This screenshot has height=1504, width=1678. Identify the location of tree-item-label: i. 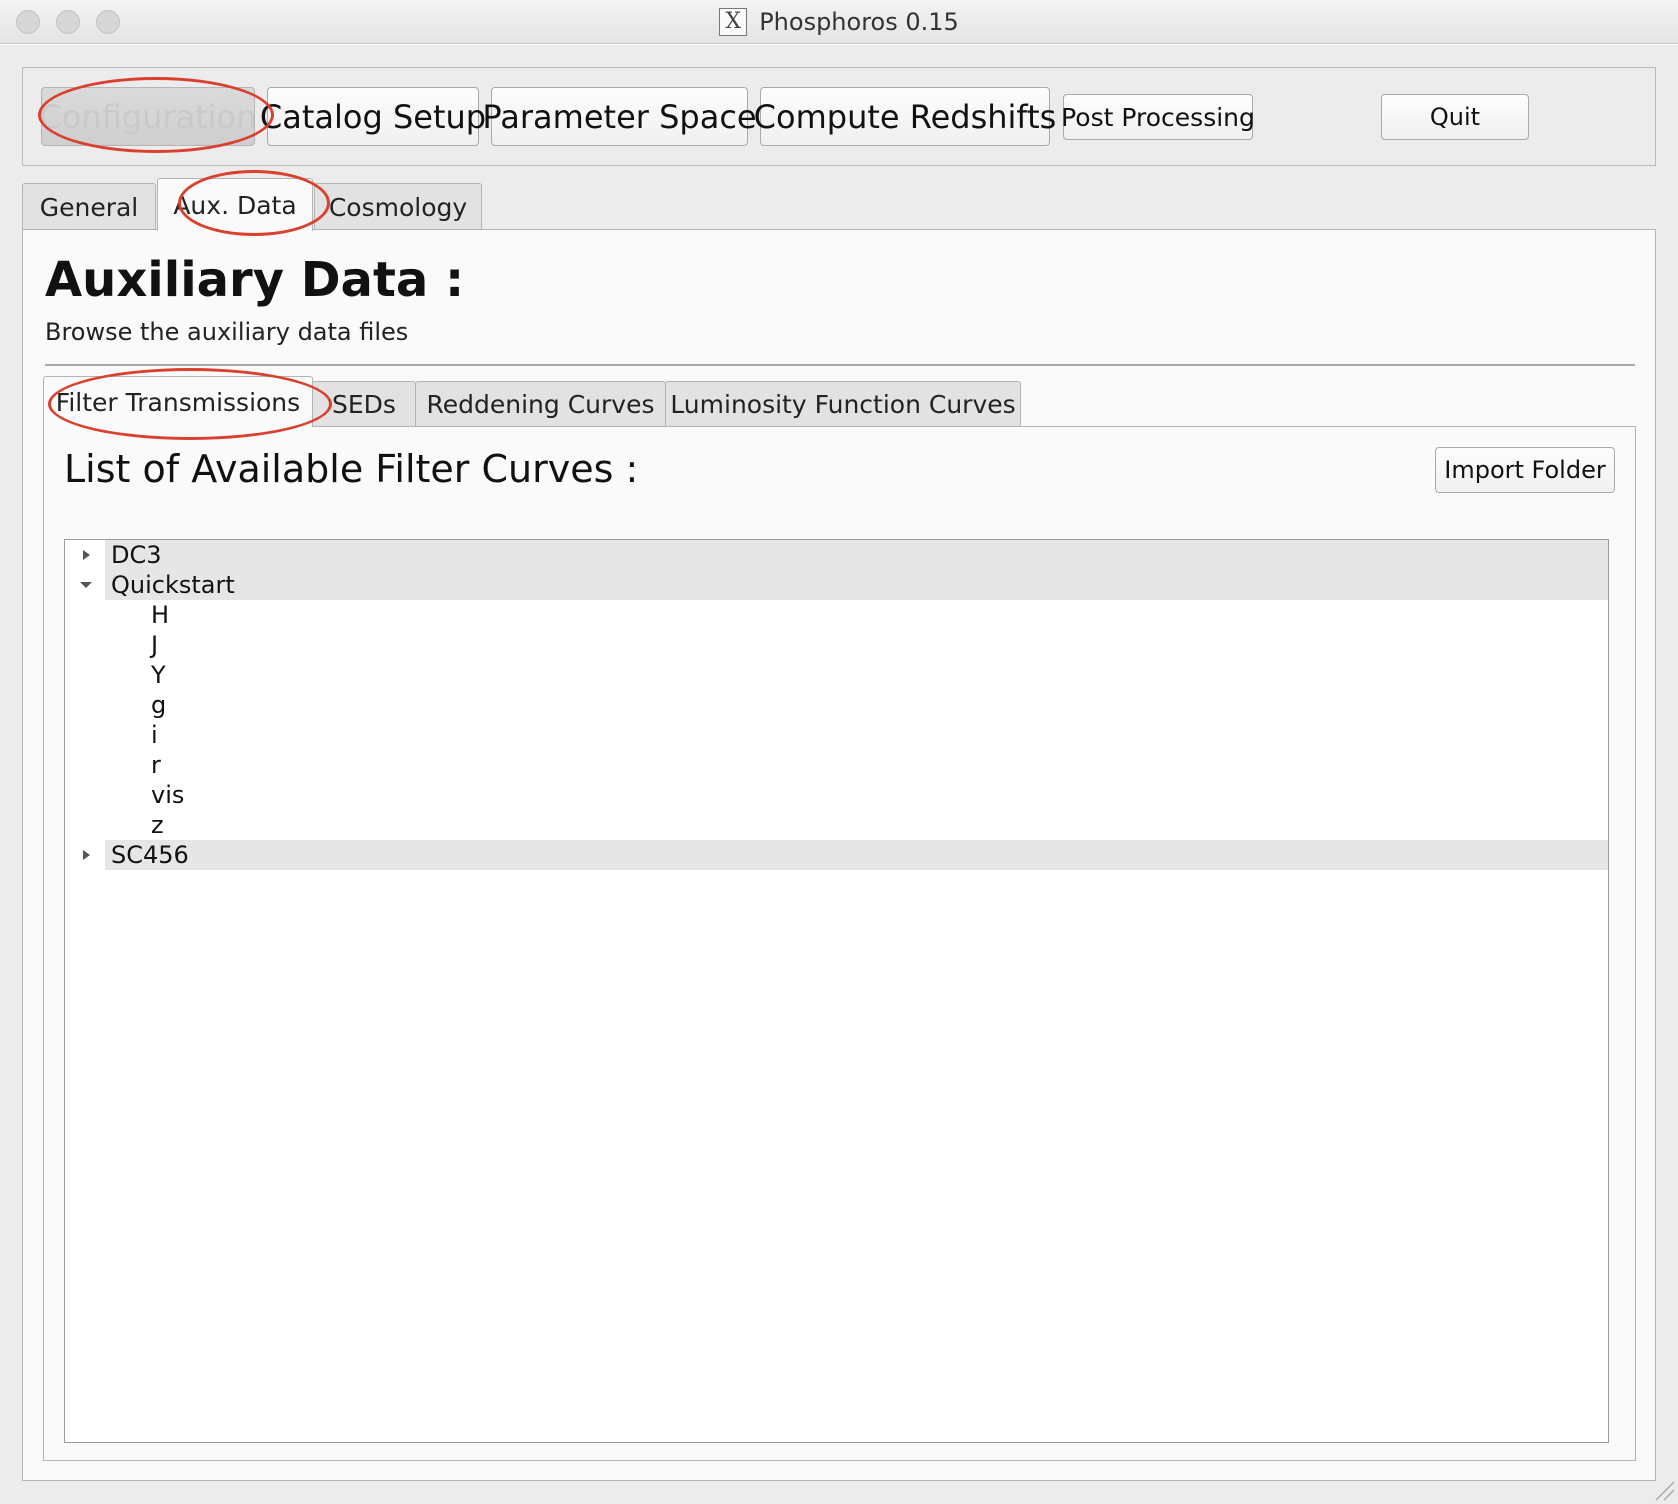
(154, 735).